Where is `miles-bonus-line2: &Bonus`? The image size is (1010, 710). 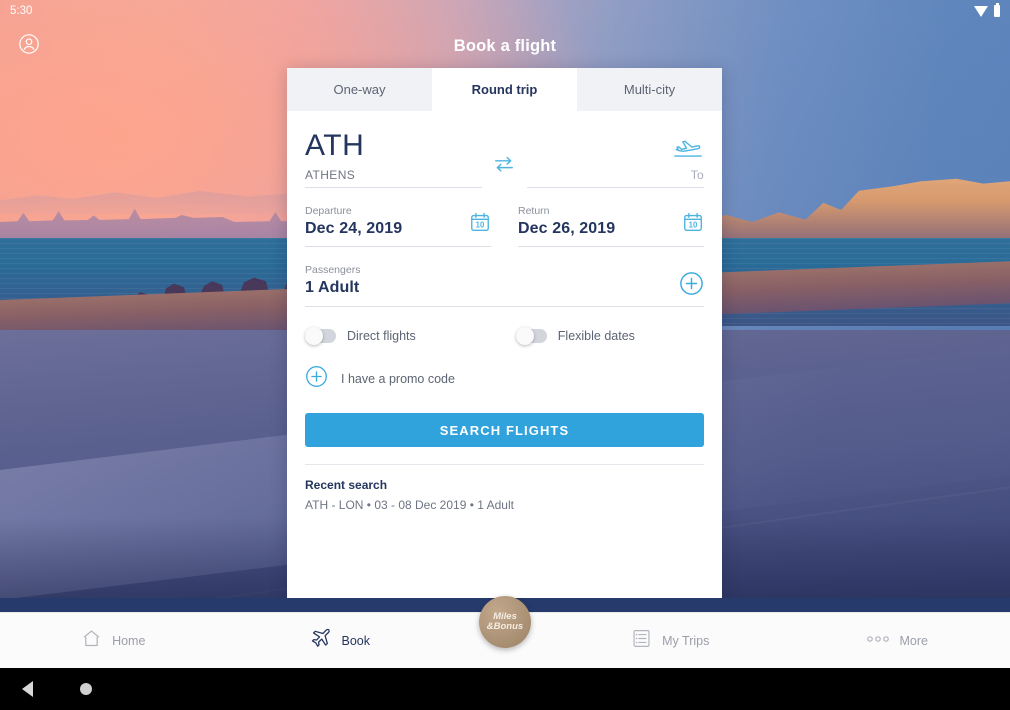 miles-bonus-line2: &Bonus is located at coordinates (505, 626).